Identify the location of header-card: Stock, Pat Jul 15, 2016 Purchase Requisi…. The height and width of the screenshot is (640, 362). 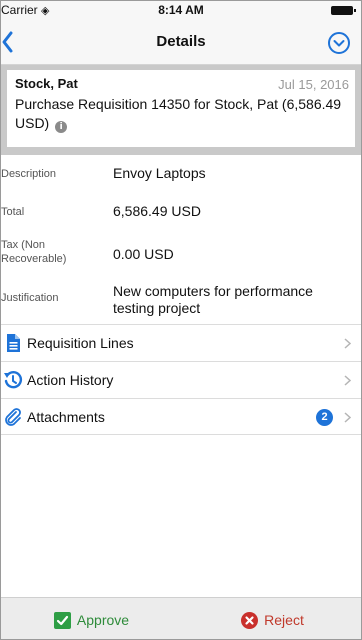
(181, 108).